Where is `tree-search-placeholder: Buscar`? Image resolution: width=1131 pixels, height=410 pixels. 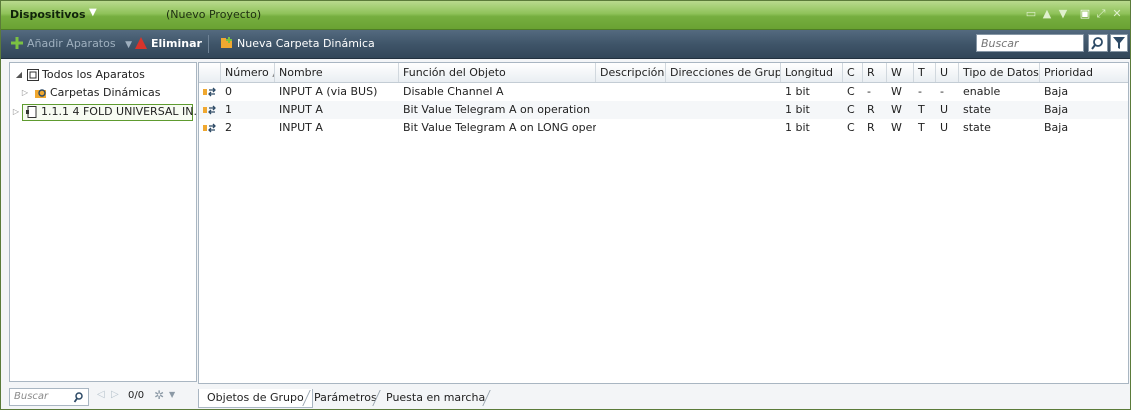 tree-search-placeholder: Buscar is located at coordinates (31, 396).